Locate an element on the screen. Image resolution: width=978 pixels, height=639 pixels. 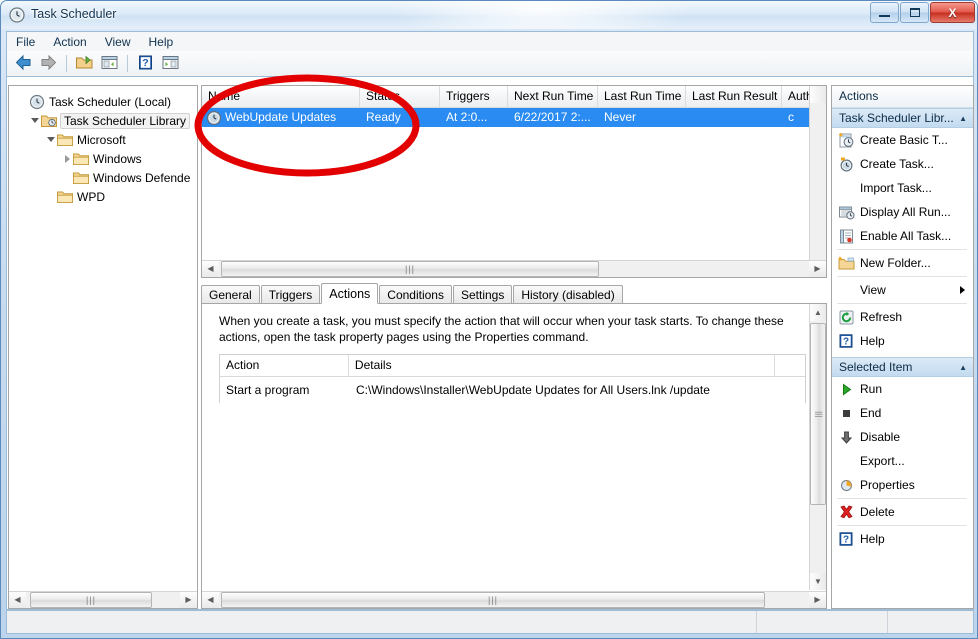
action-help-library: ? Help is located at coordinates (902, 341).